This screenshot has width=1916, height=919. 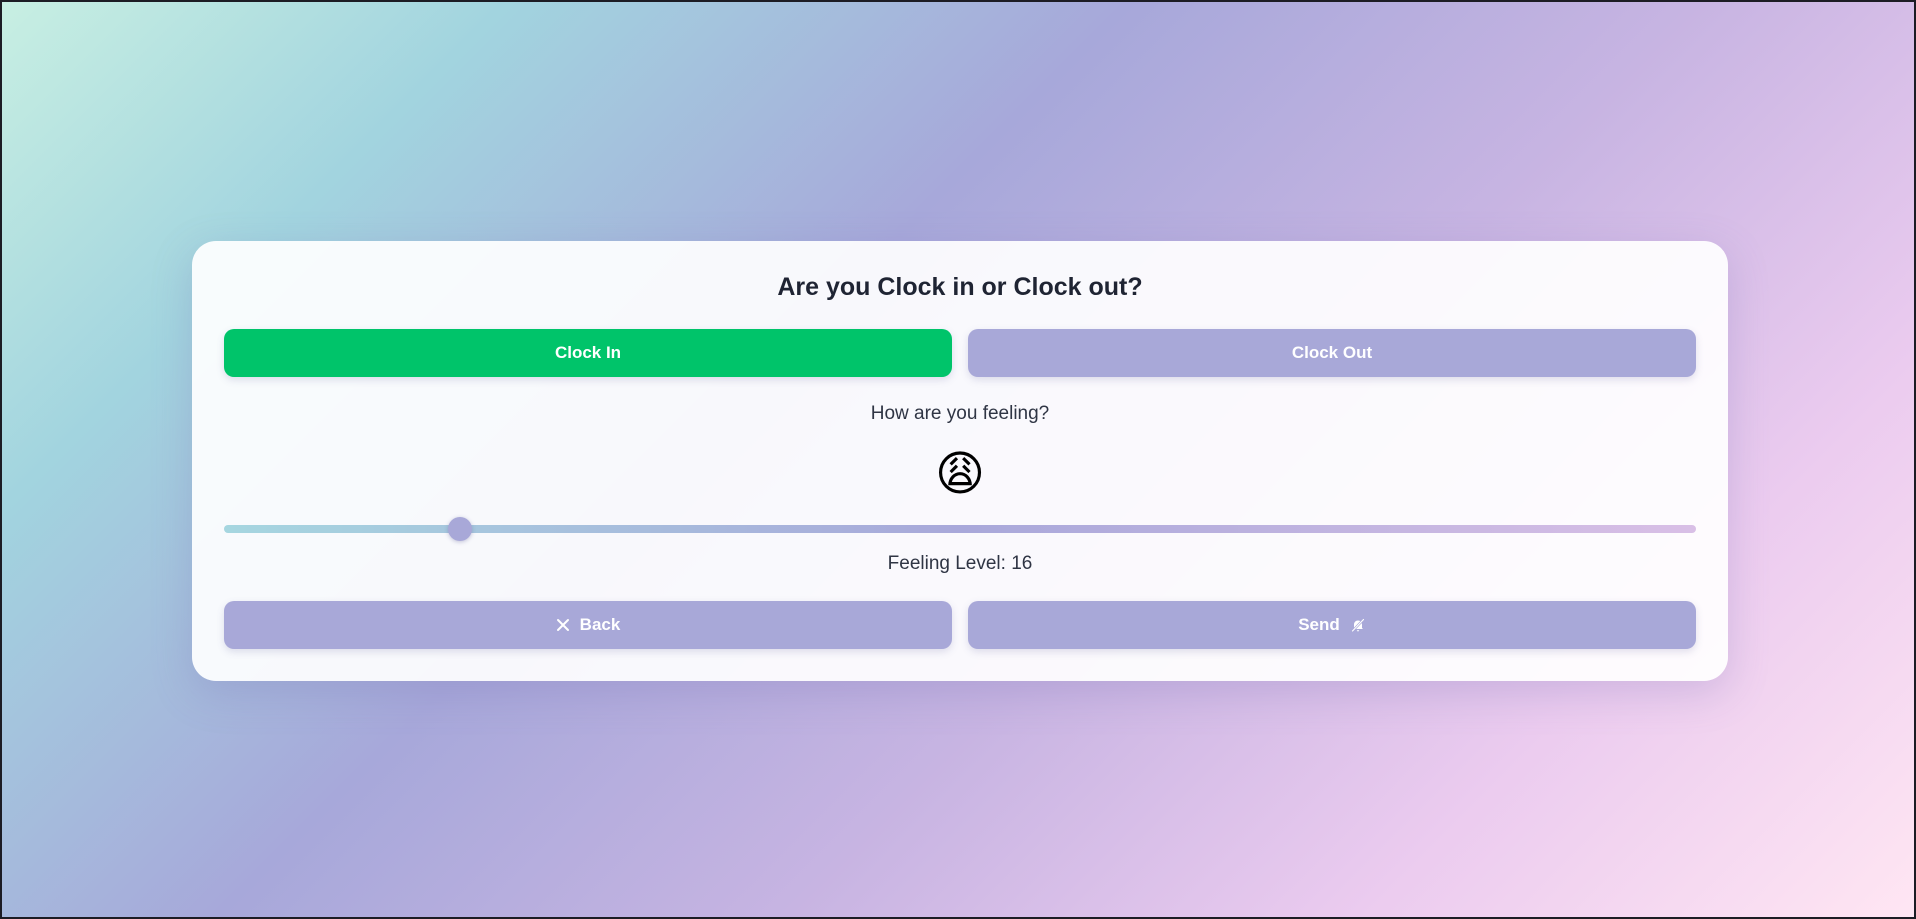 I want to click on feeling-slider-thumb, so click(x=459, y=529).